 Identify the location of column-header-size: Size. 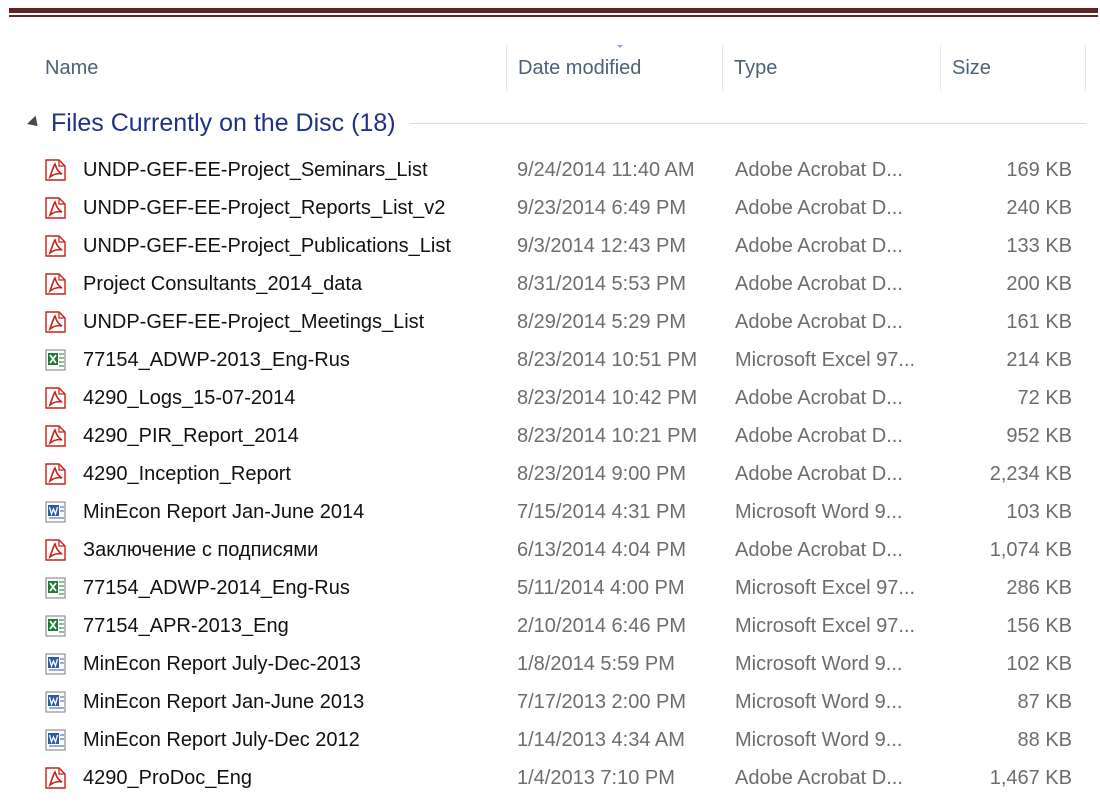
(1014, 68).